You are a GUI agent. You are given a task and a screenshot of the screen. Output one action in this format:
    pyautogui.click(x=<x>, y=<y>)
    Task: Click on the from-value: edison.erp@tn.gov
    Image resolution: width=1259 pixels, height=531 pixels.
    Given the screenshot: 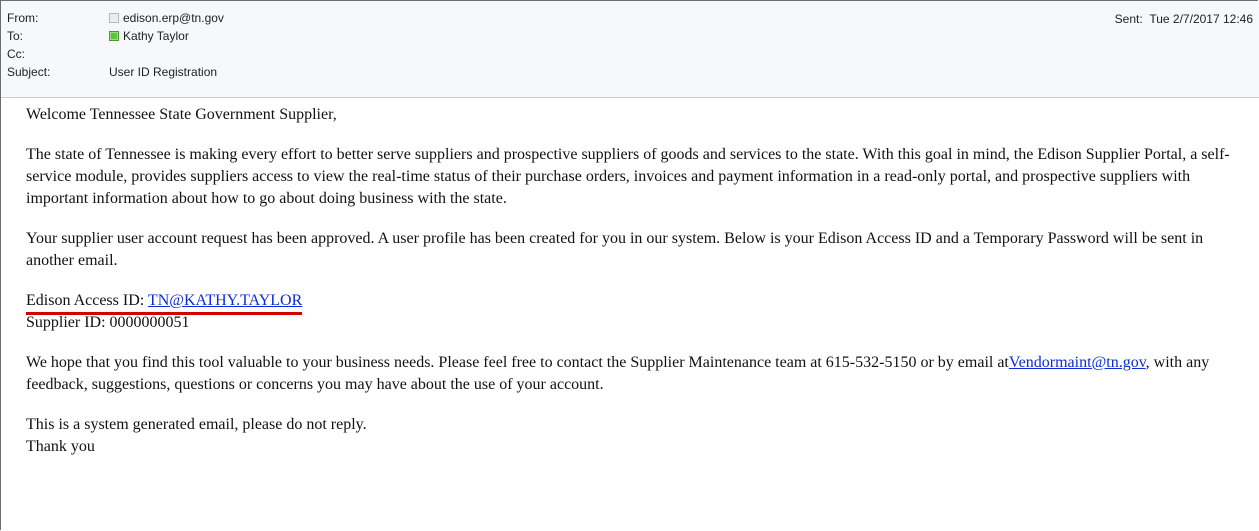 What is the action you would take?
    pyautogui.click(x=166, y=18)
    